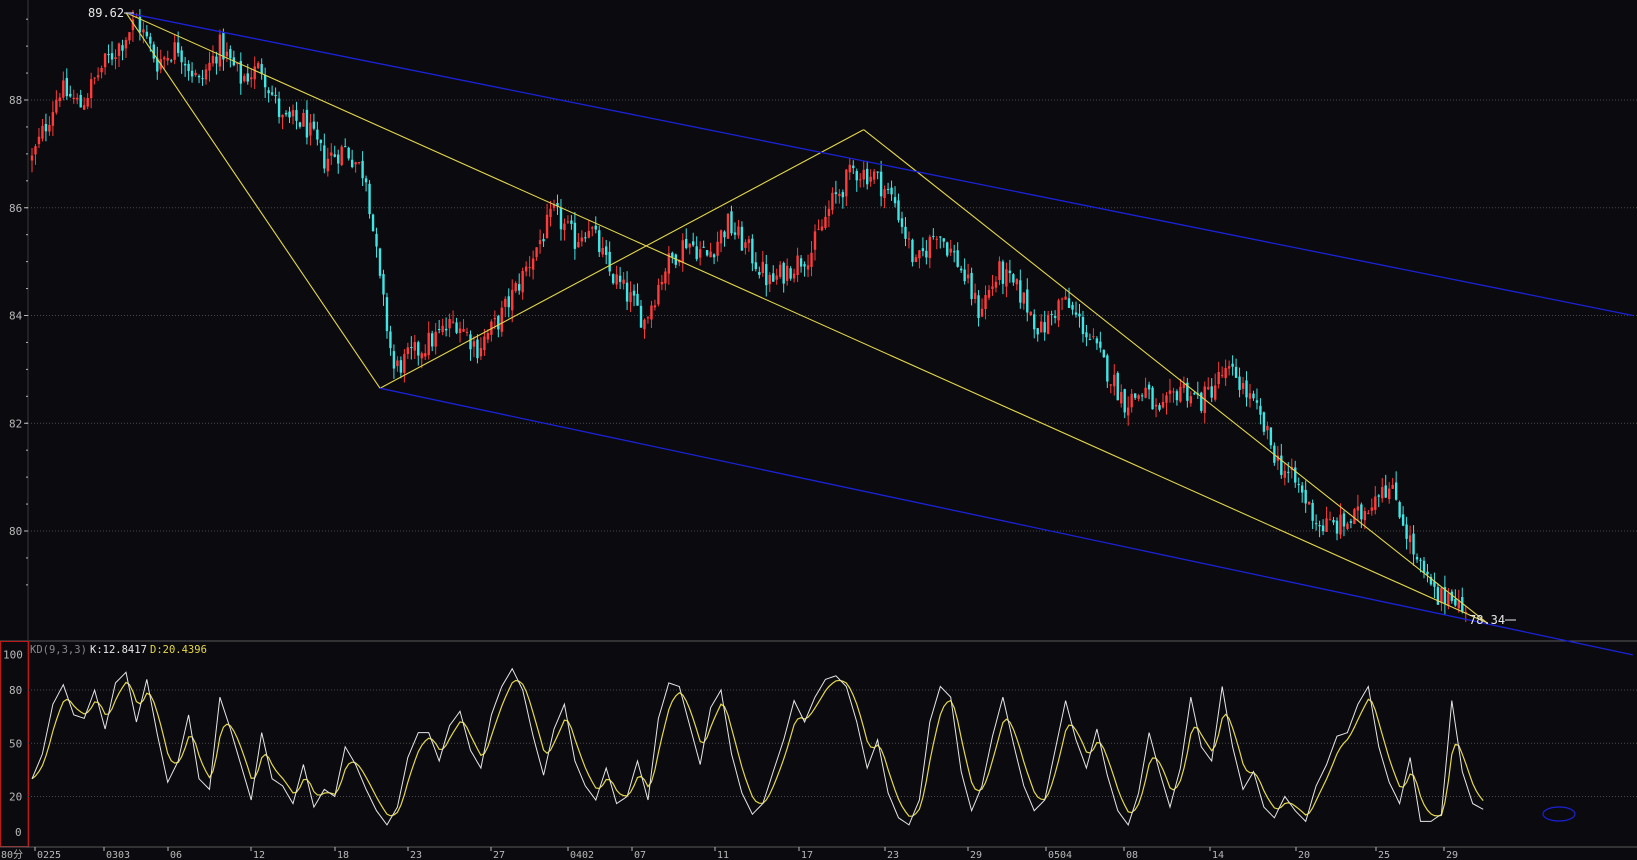 This screenshot has height=860, width=1637. What do you see at coordinates (16, 316) in the screenshot?
I see `price-tick-label: 84` at bounding box center [16, 316].